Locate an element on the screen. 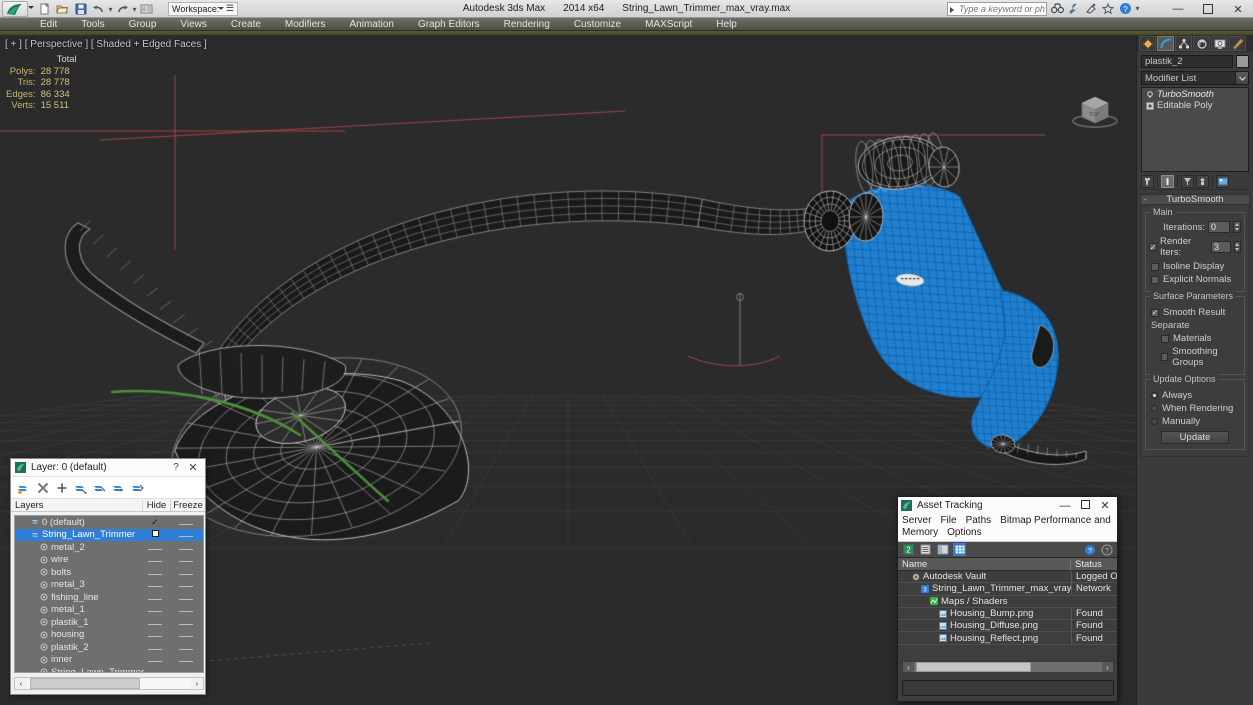  layer-dialog-help-button: ? is located at coordinates (176, 467).